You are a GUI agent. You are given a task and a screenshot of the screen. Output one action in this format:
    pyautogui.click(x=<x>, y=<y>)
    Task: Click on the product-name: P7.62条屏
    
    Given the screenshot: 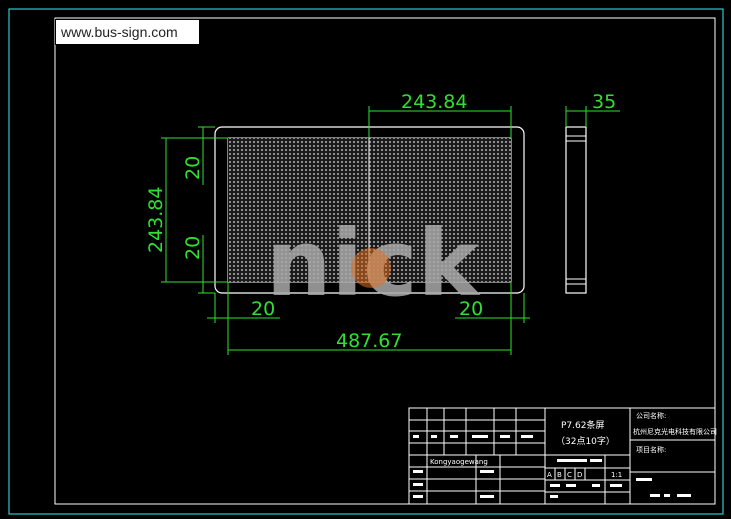 What is the action you would take?
    pyautogui.click(x=582, y=425)
    